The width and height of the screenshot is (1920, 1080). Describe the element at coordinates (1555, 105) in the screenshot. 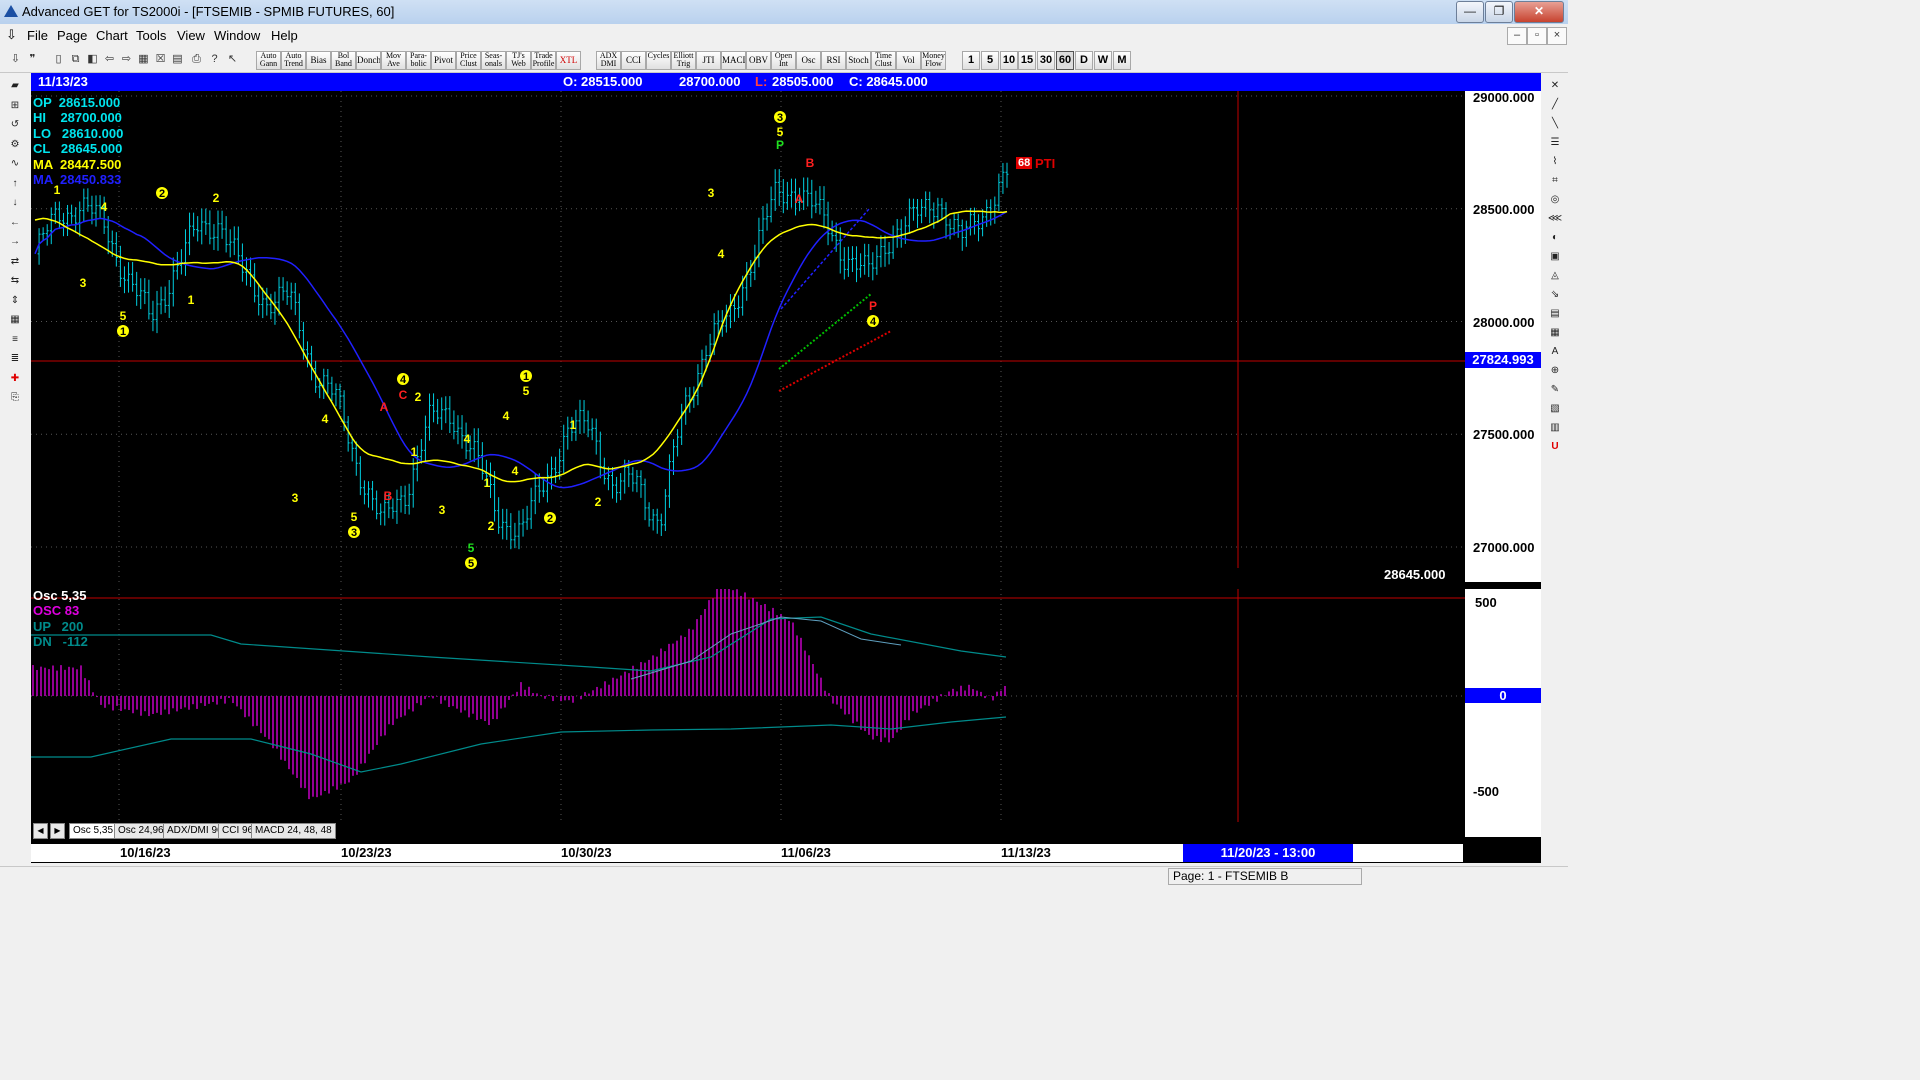

I see `line-tool-icon: ╱` at that location.